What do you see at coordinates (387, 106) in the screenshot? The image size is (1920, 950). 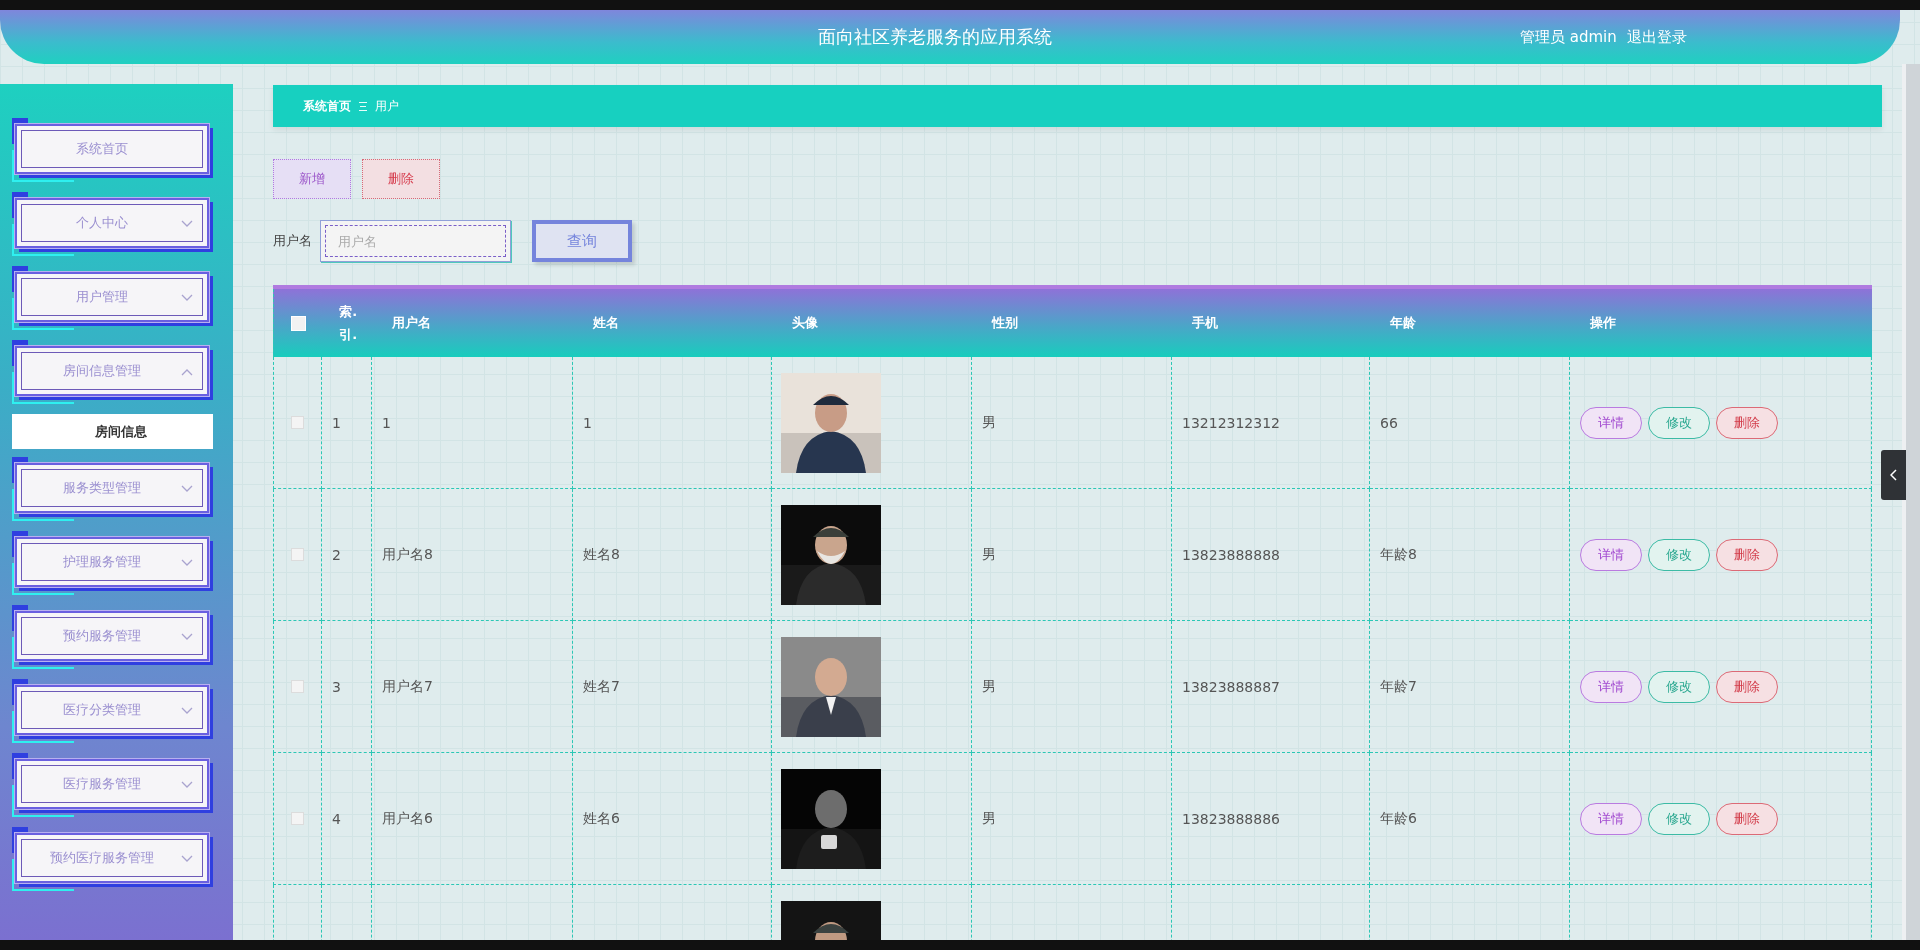 I see `breadcrumb-link: 用户` at bounding box center [387, 106].